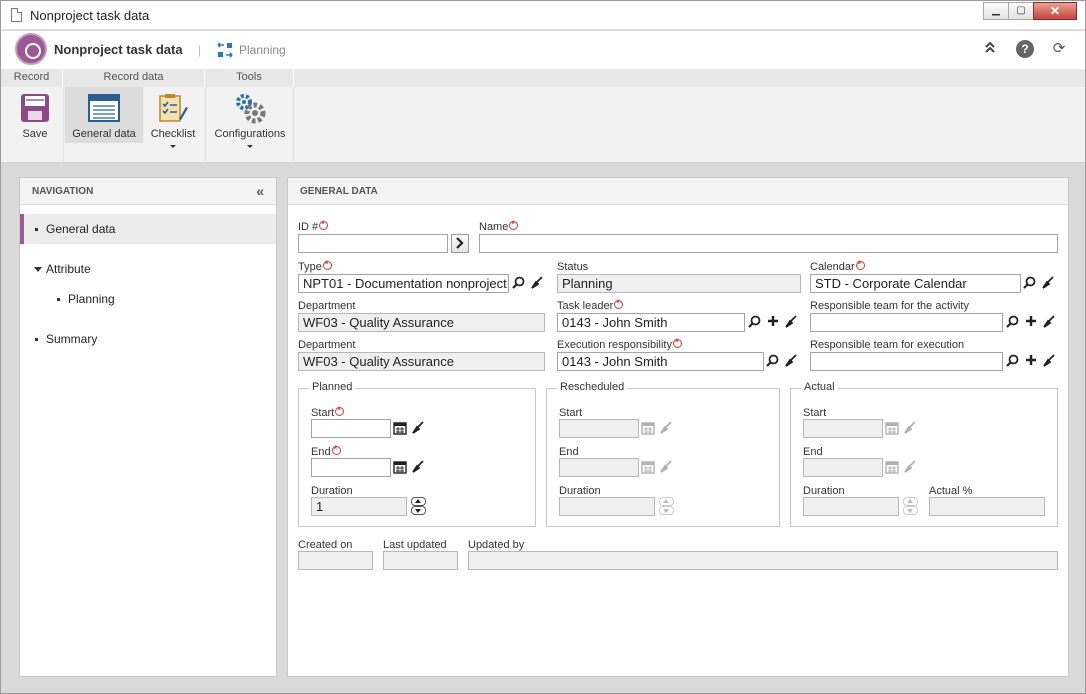 The image size is (1086, 694). I want to click on actual-end-field, so click(843, 467).